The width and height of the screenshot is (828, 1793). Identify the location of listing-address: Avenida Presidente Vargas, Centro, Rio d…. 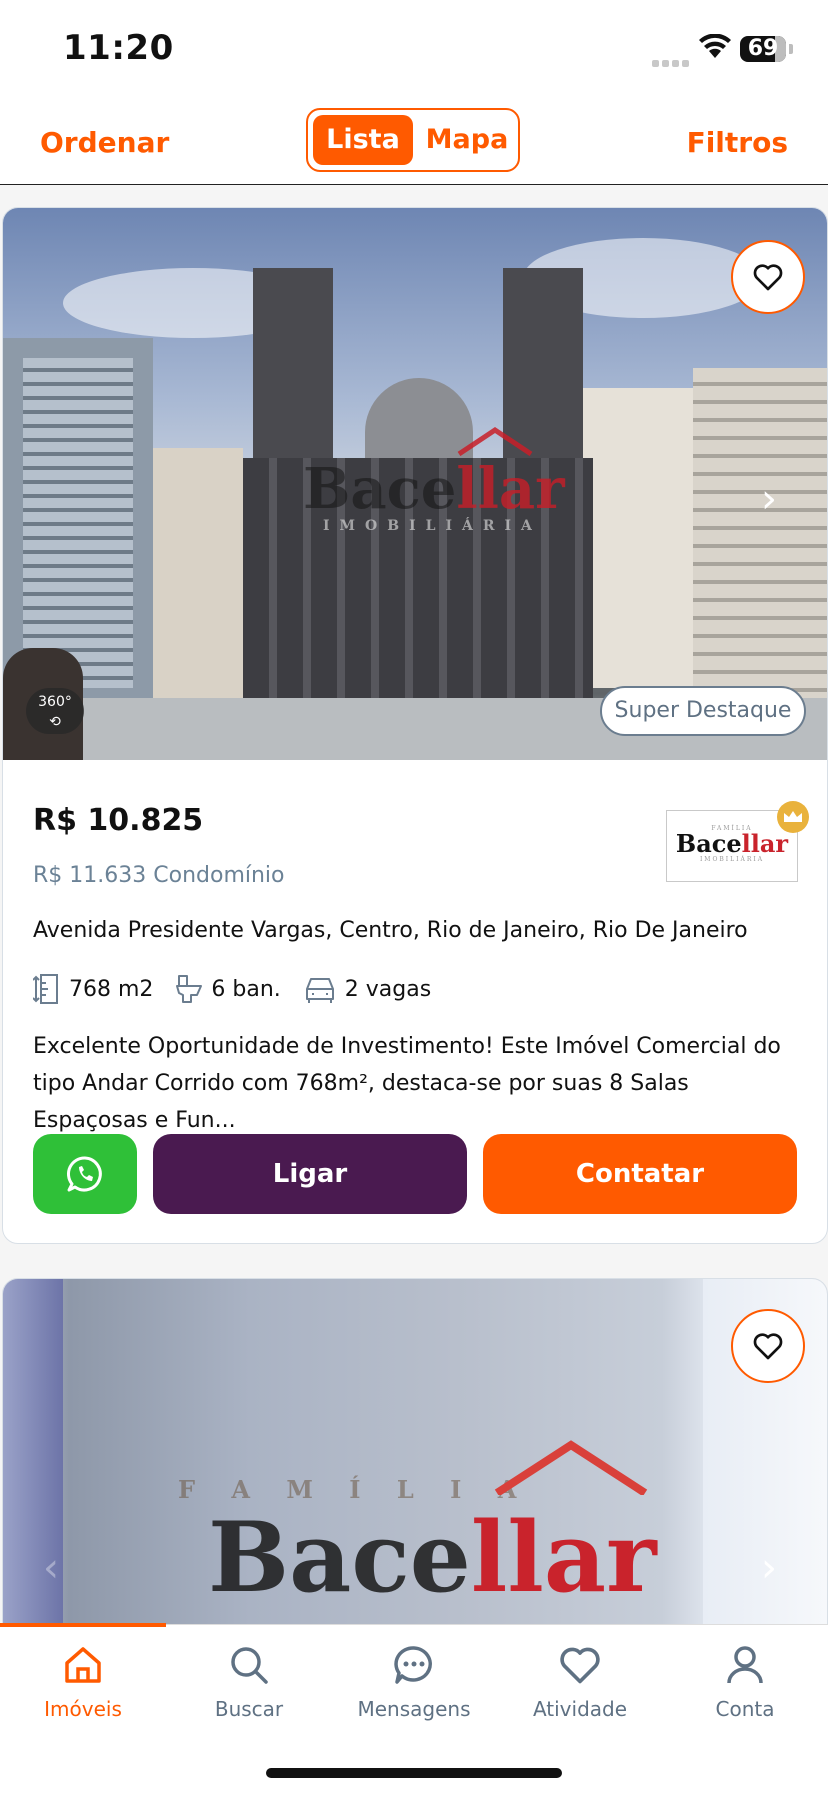
(390, 930).